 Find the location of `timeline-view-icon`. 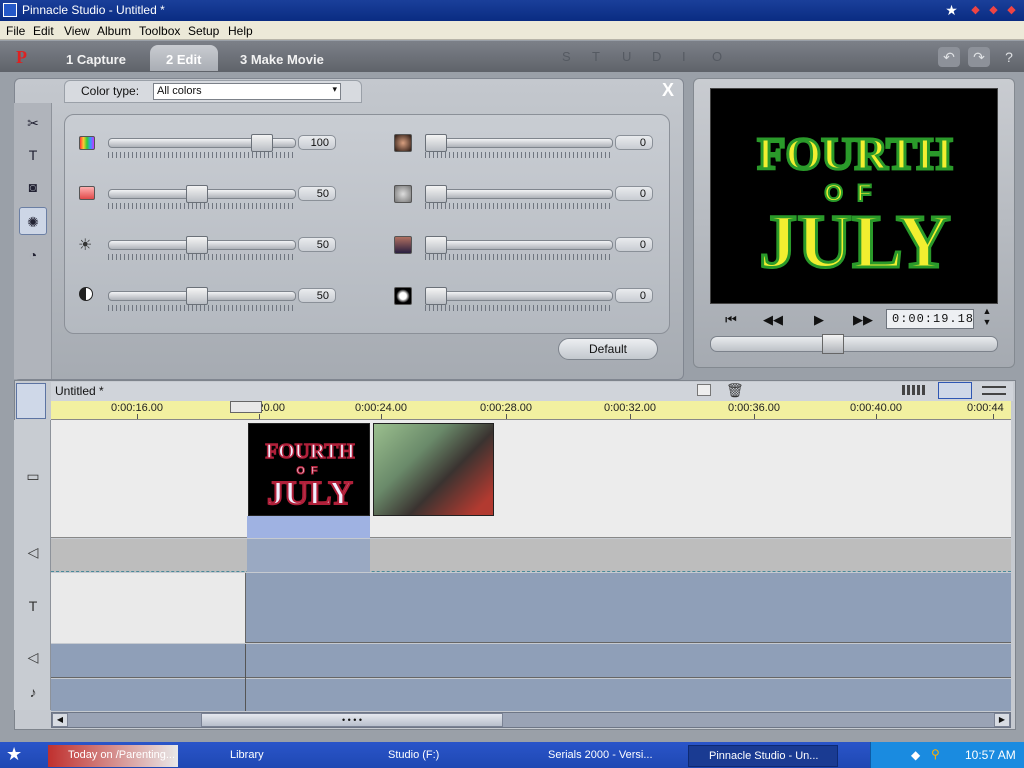

timeline-view-icon is located at coordinates (955, 390).